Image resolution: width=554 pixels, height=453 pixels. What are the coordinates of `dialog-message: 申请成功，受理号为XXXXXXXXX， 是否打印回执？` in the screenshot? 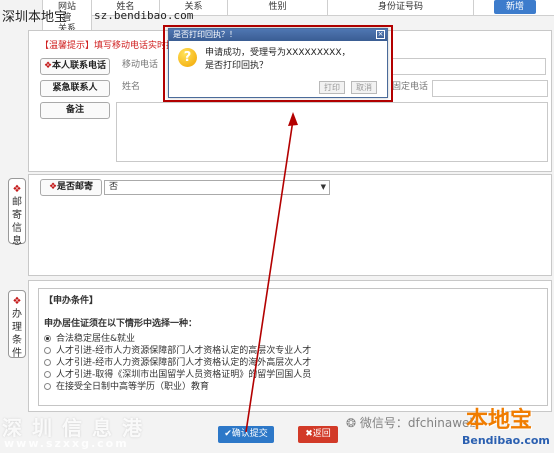 It's located at (278, 60).